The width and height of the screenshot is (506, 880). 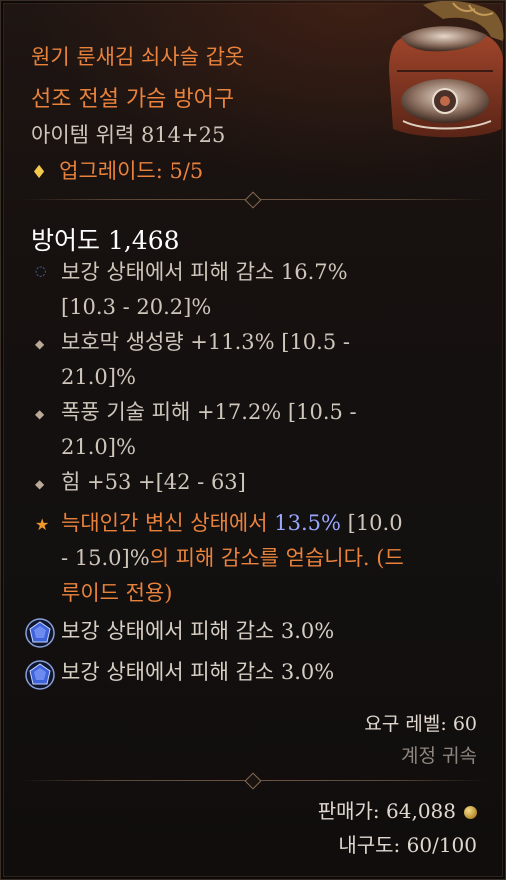 I want to click on sell-value: 64,088, so click(x=421, y=811).